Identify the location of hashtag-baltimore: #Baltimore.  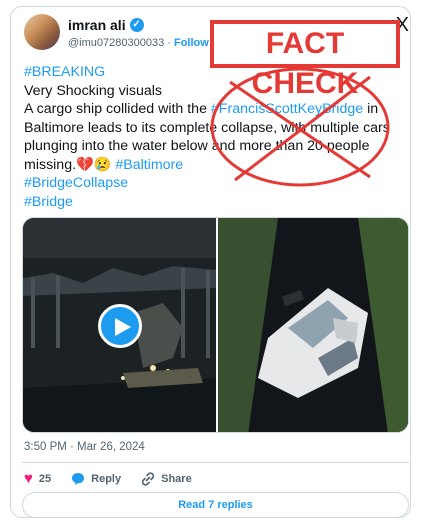
(149, 165).